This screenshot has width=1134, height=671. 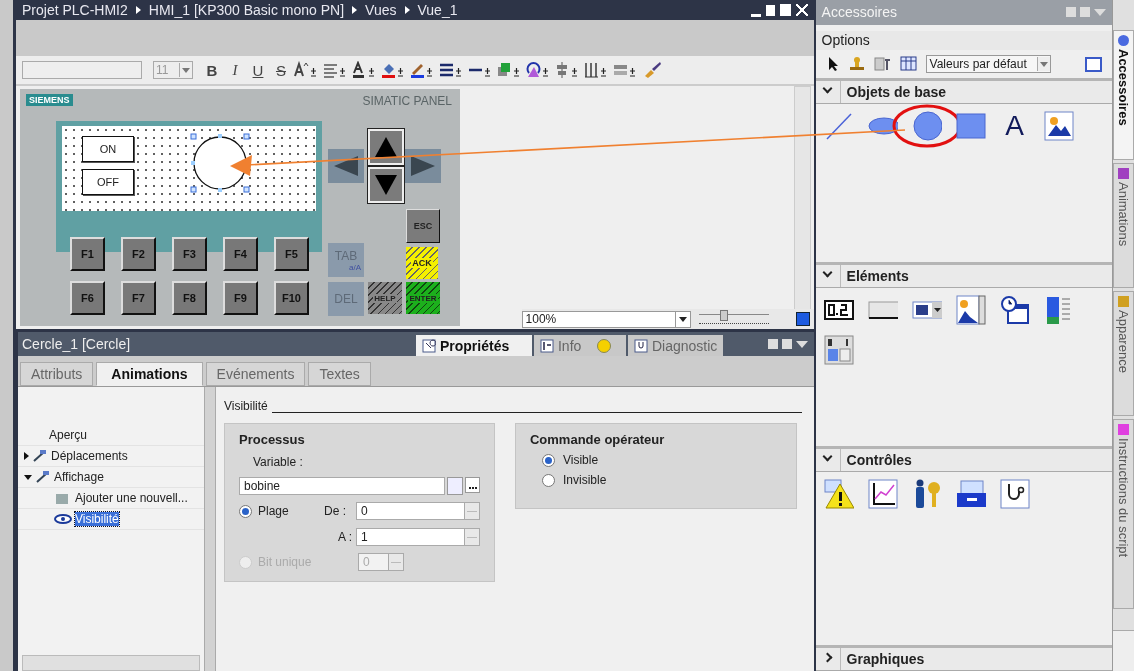 What do you see at coordinates (882, 64) in the screenshot?
I see `properties-icon` at bounding box center [882, 64].